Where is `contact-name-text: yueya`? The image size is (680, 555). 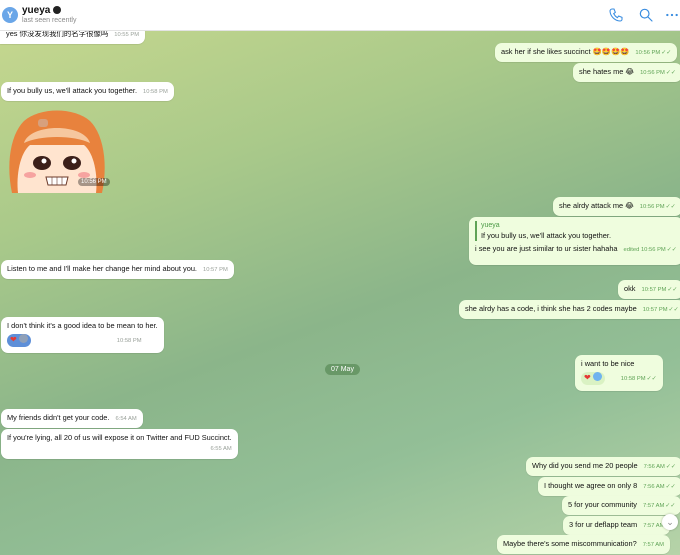 contact-name-text: yueya is located at coordinates (36, 10).